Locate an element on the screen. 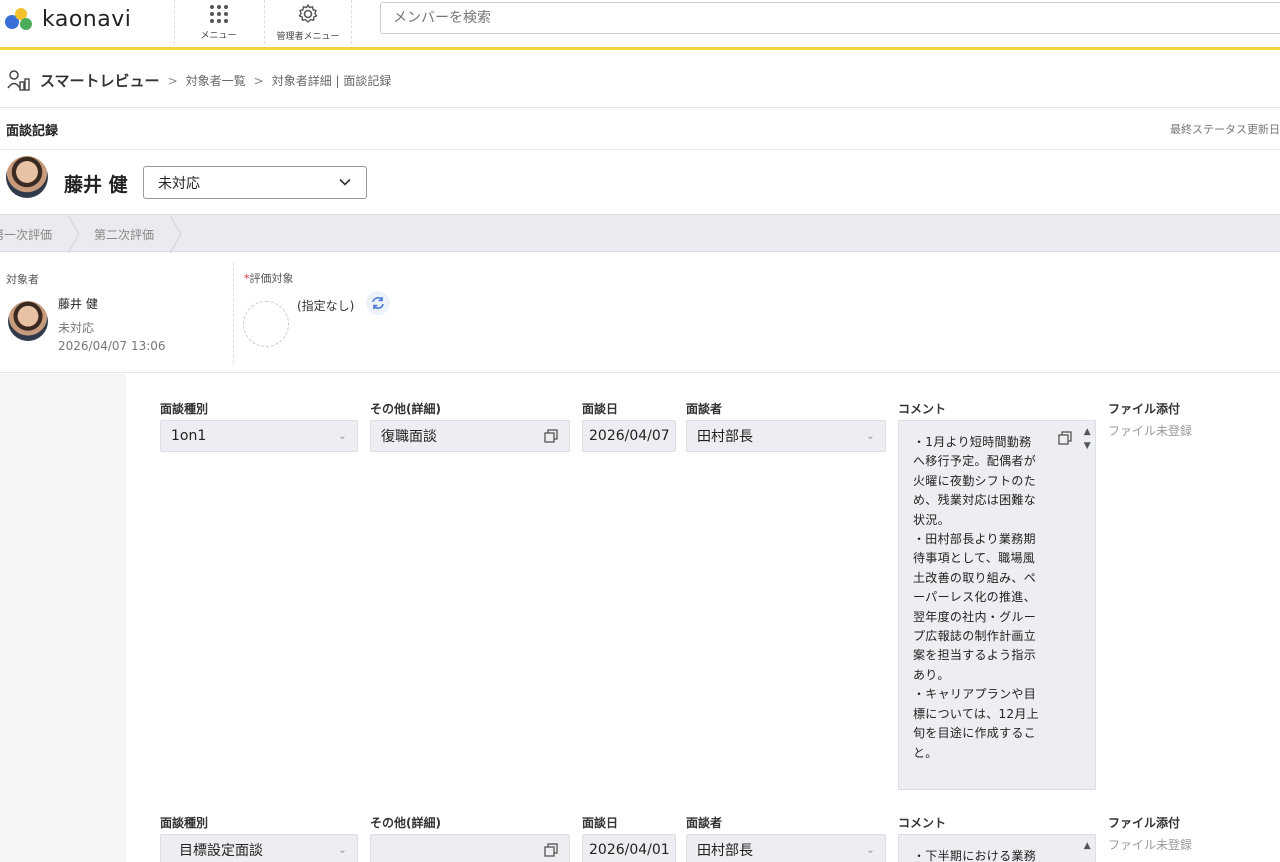 The width and height of the screenshot is (1280, 862). breadcrumb-app-link: スマートレビュー is located at coordinates (100, 80).